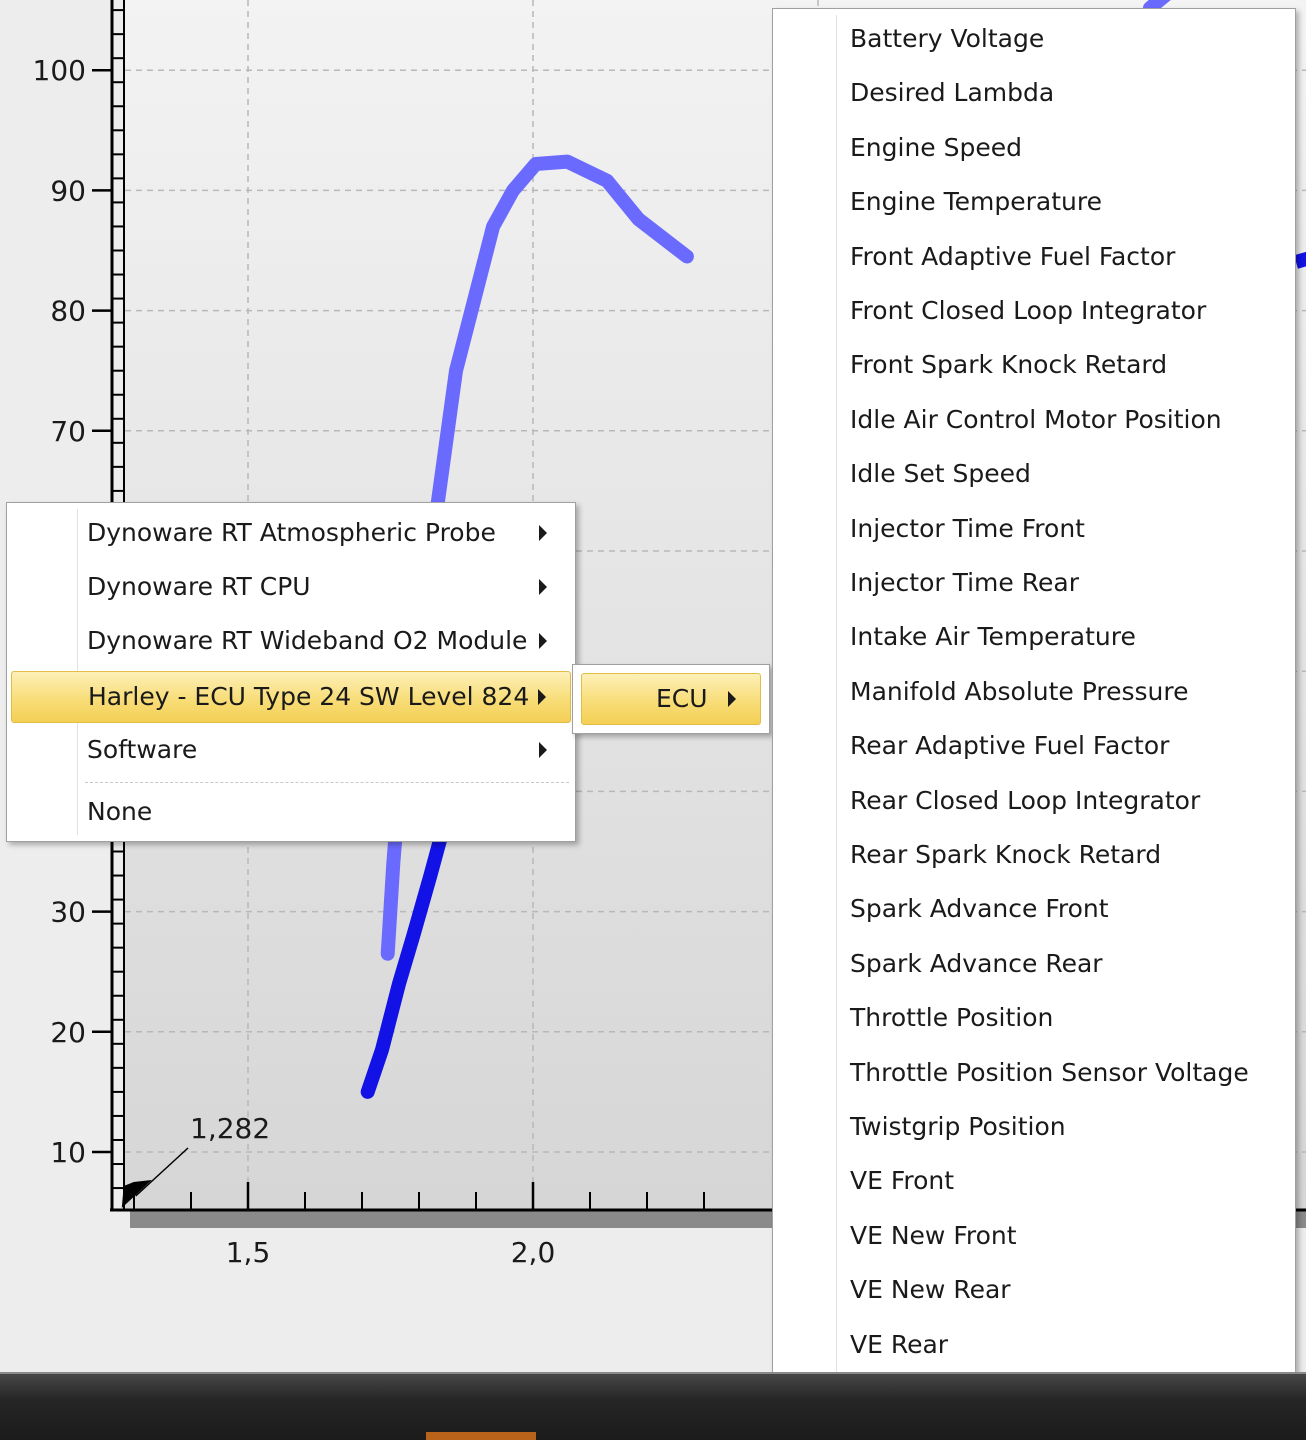 This screenshot has width=1306, height=1440. What do you see at coordinates (481, 1436) in the screenshot?
I see `taskbar-active-indicator` at bounding box center [481, 1436].